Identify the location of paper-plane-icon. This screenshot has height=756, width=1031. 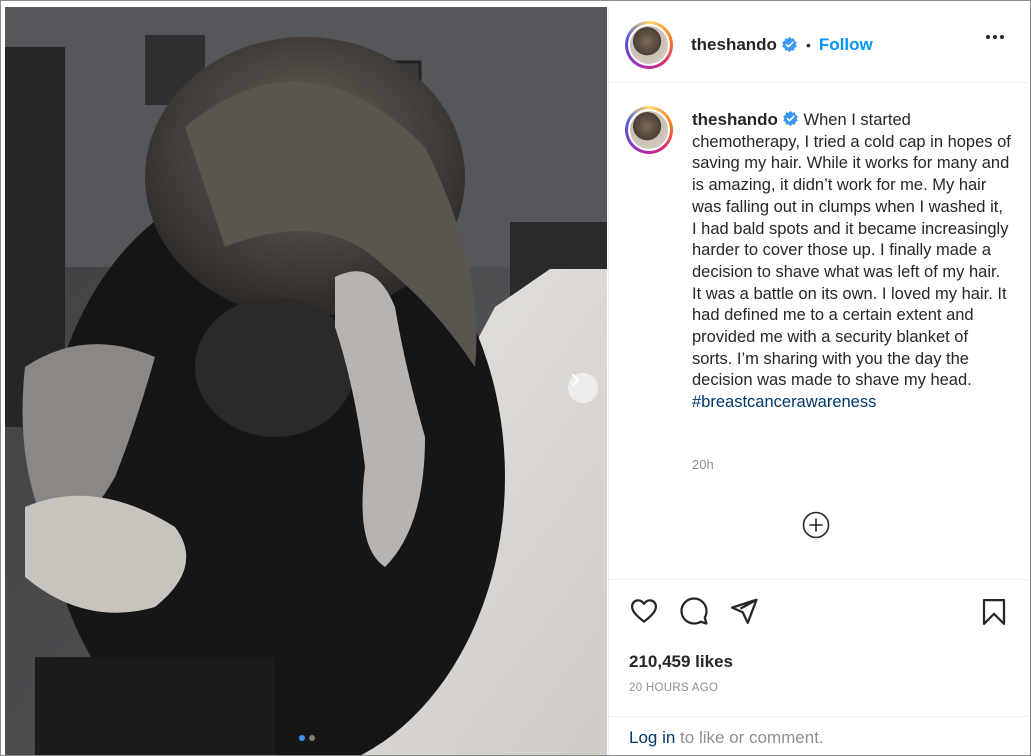
(744, 611).